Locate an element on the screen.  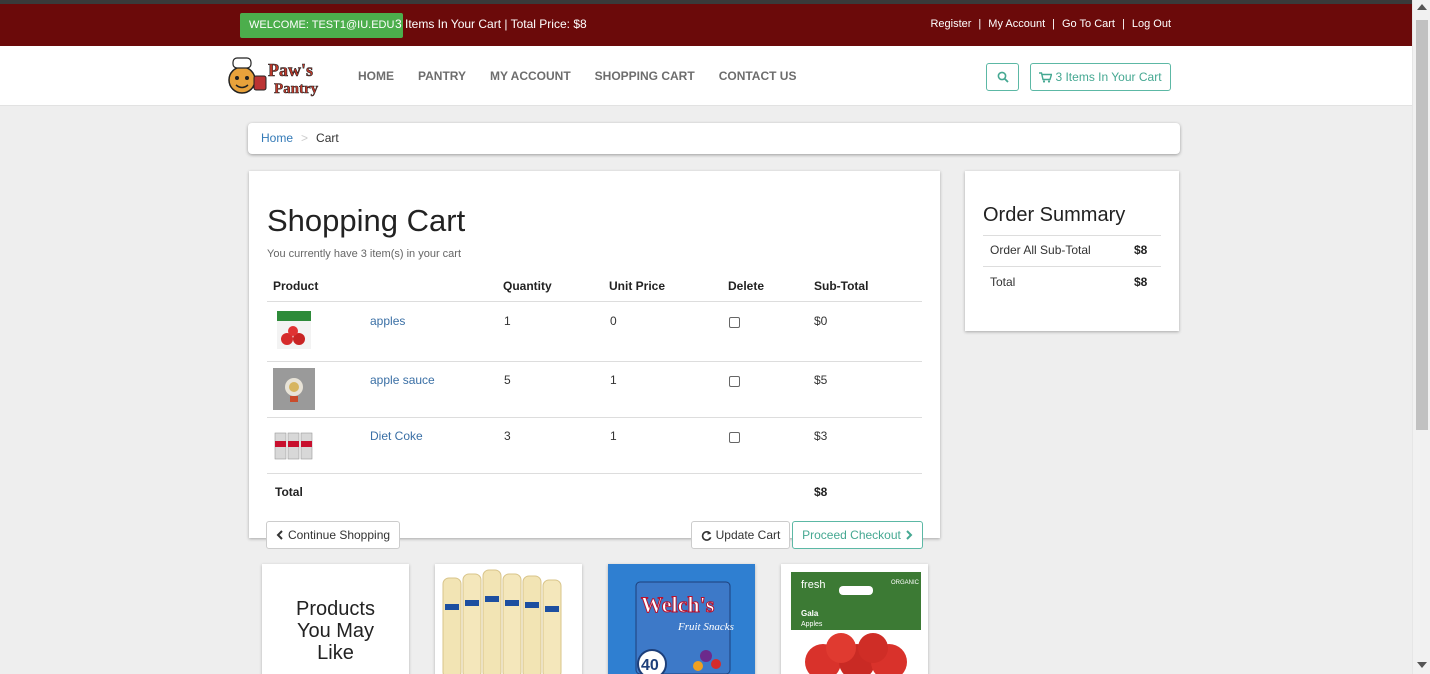
header-delete: Delete is located at coordinates (746, 286).